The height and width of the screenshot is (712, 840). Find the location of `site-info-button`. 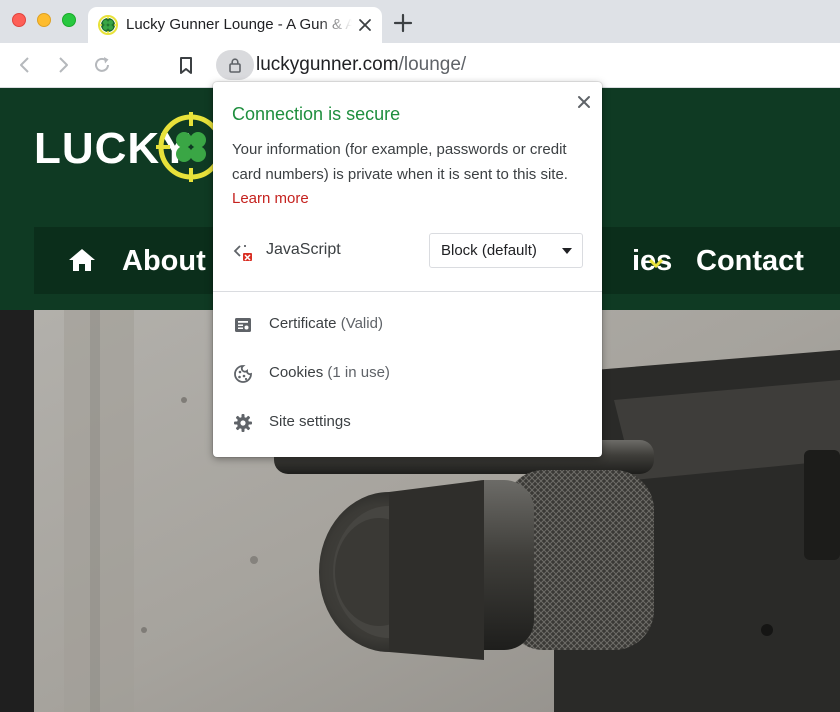

site-info-button is located at coordinates (235, 65).